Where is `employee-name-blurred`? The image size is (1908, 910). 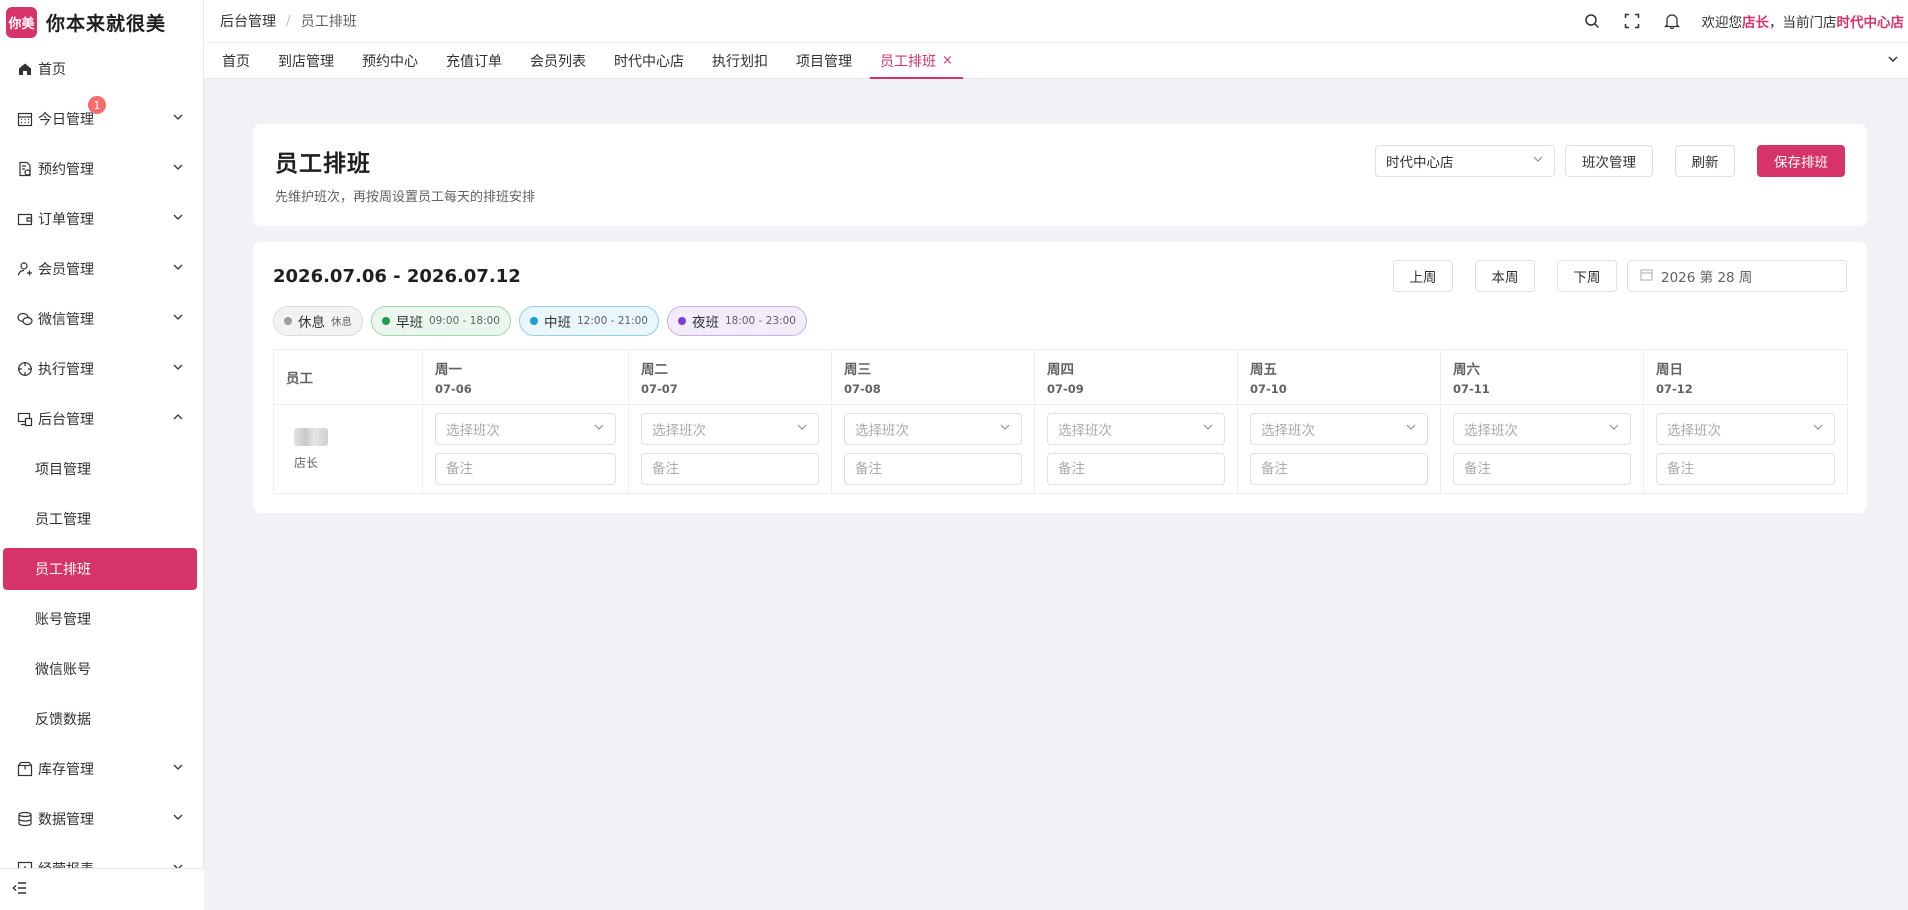
employee-name-blurred is located at coordinates (311, 436).